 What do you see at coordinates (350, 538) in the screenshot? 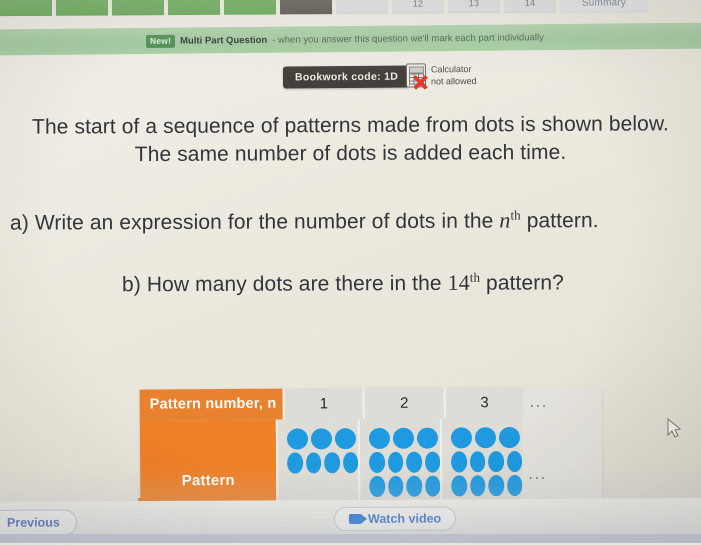
I see `device-bezel-strip` at bounding box center [350, 538].